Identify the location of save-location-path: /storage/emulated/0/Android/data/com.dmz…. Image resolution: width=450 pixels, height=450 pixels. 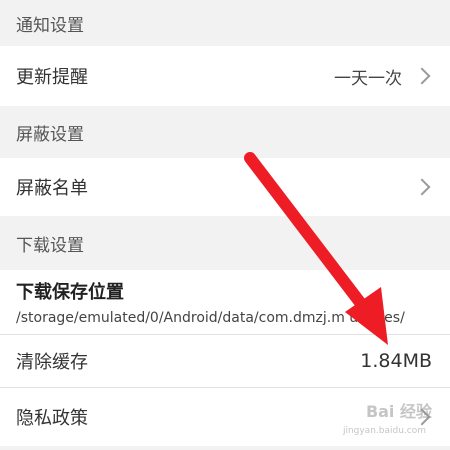
(210, 318).